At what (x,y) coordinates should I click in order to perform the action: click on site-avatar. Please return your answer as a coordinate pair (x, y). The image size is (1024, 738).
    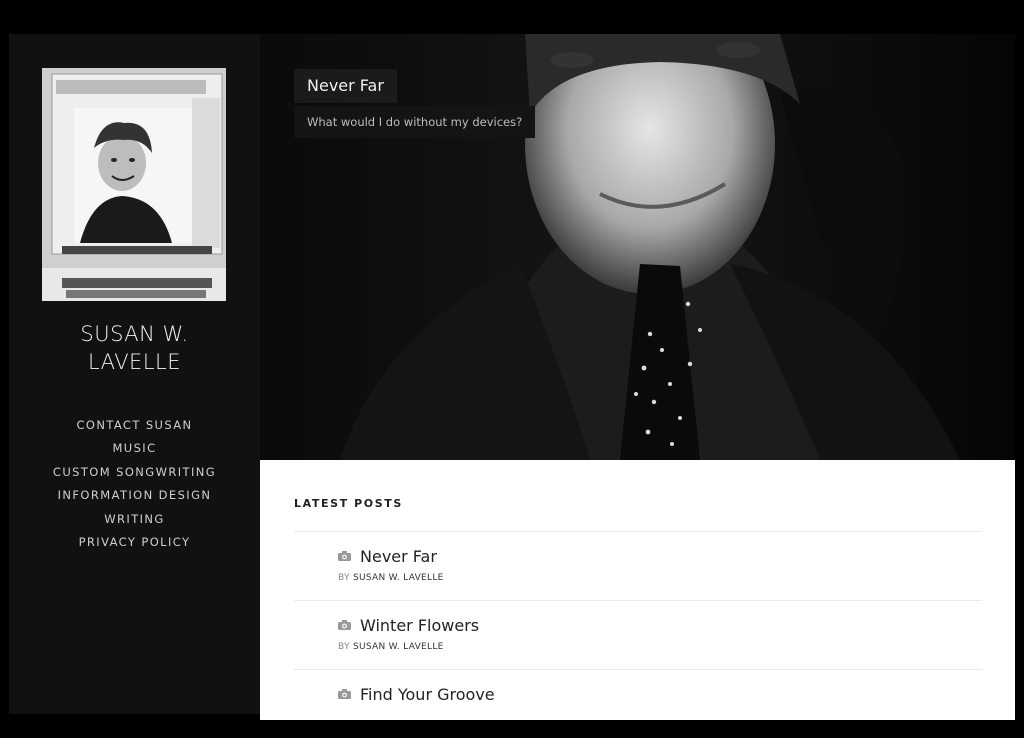
    Looking at the image, I should click on (134, 184).